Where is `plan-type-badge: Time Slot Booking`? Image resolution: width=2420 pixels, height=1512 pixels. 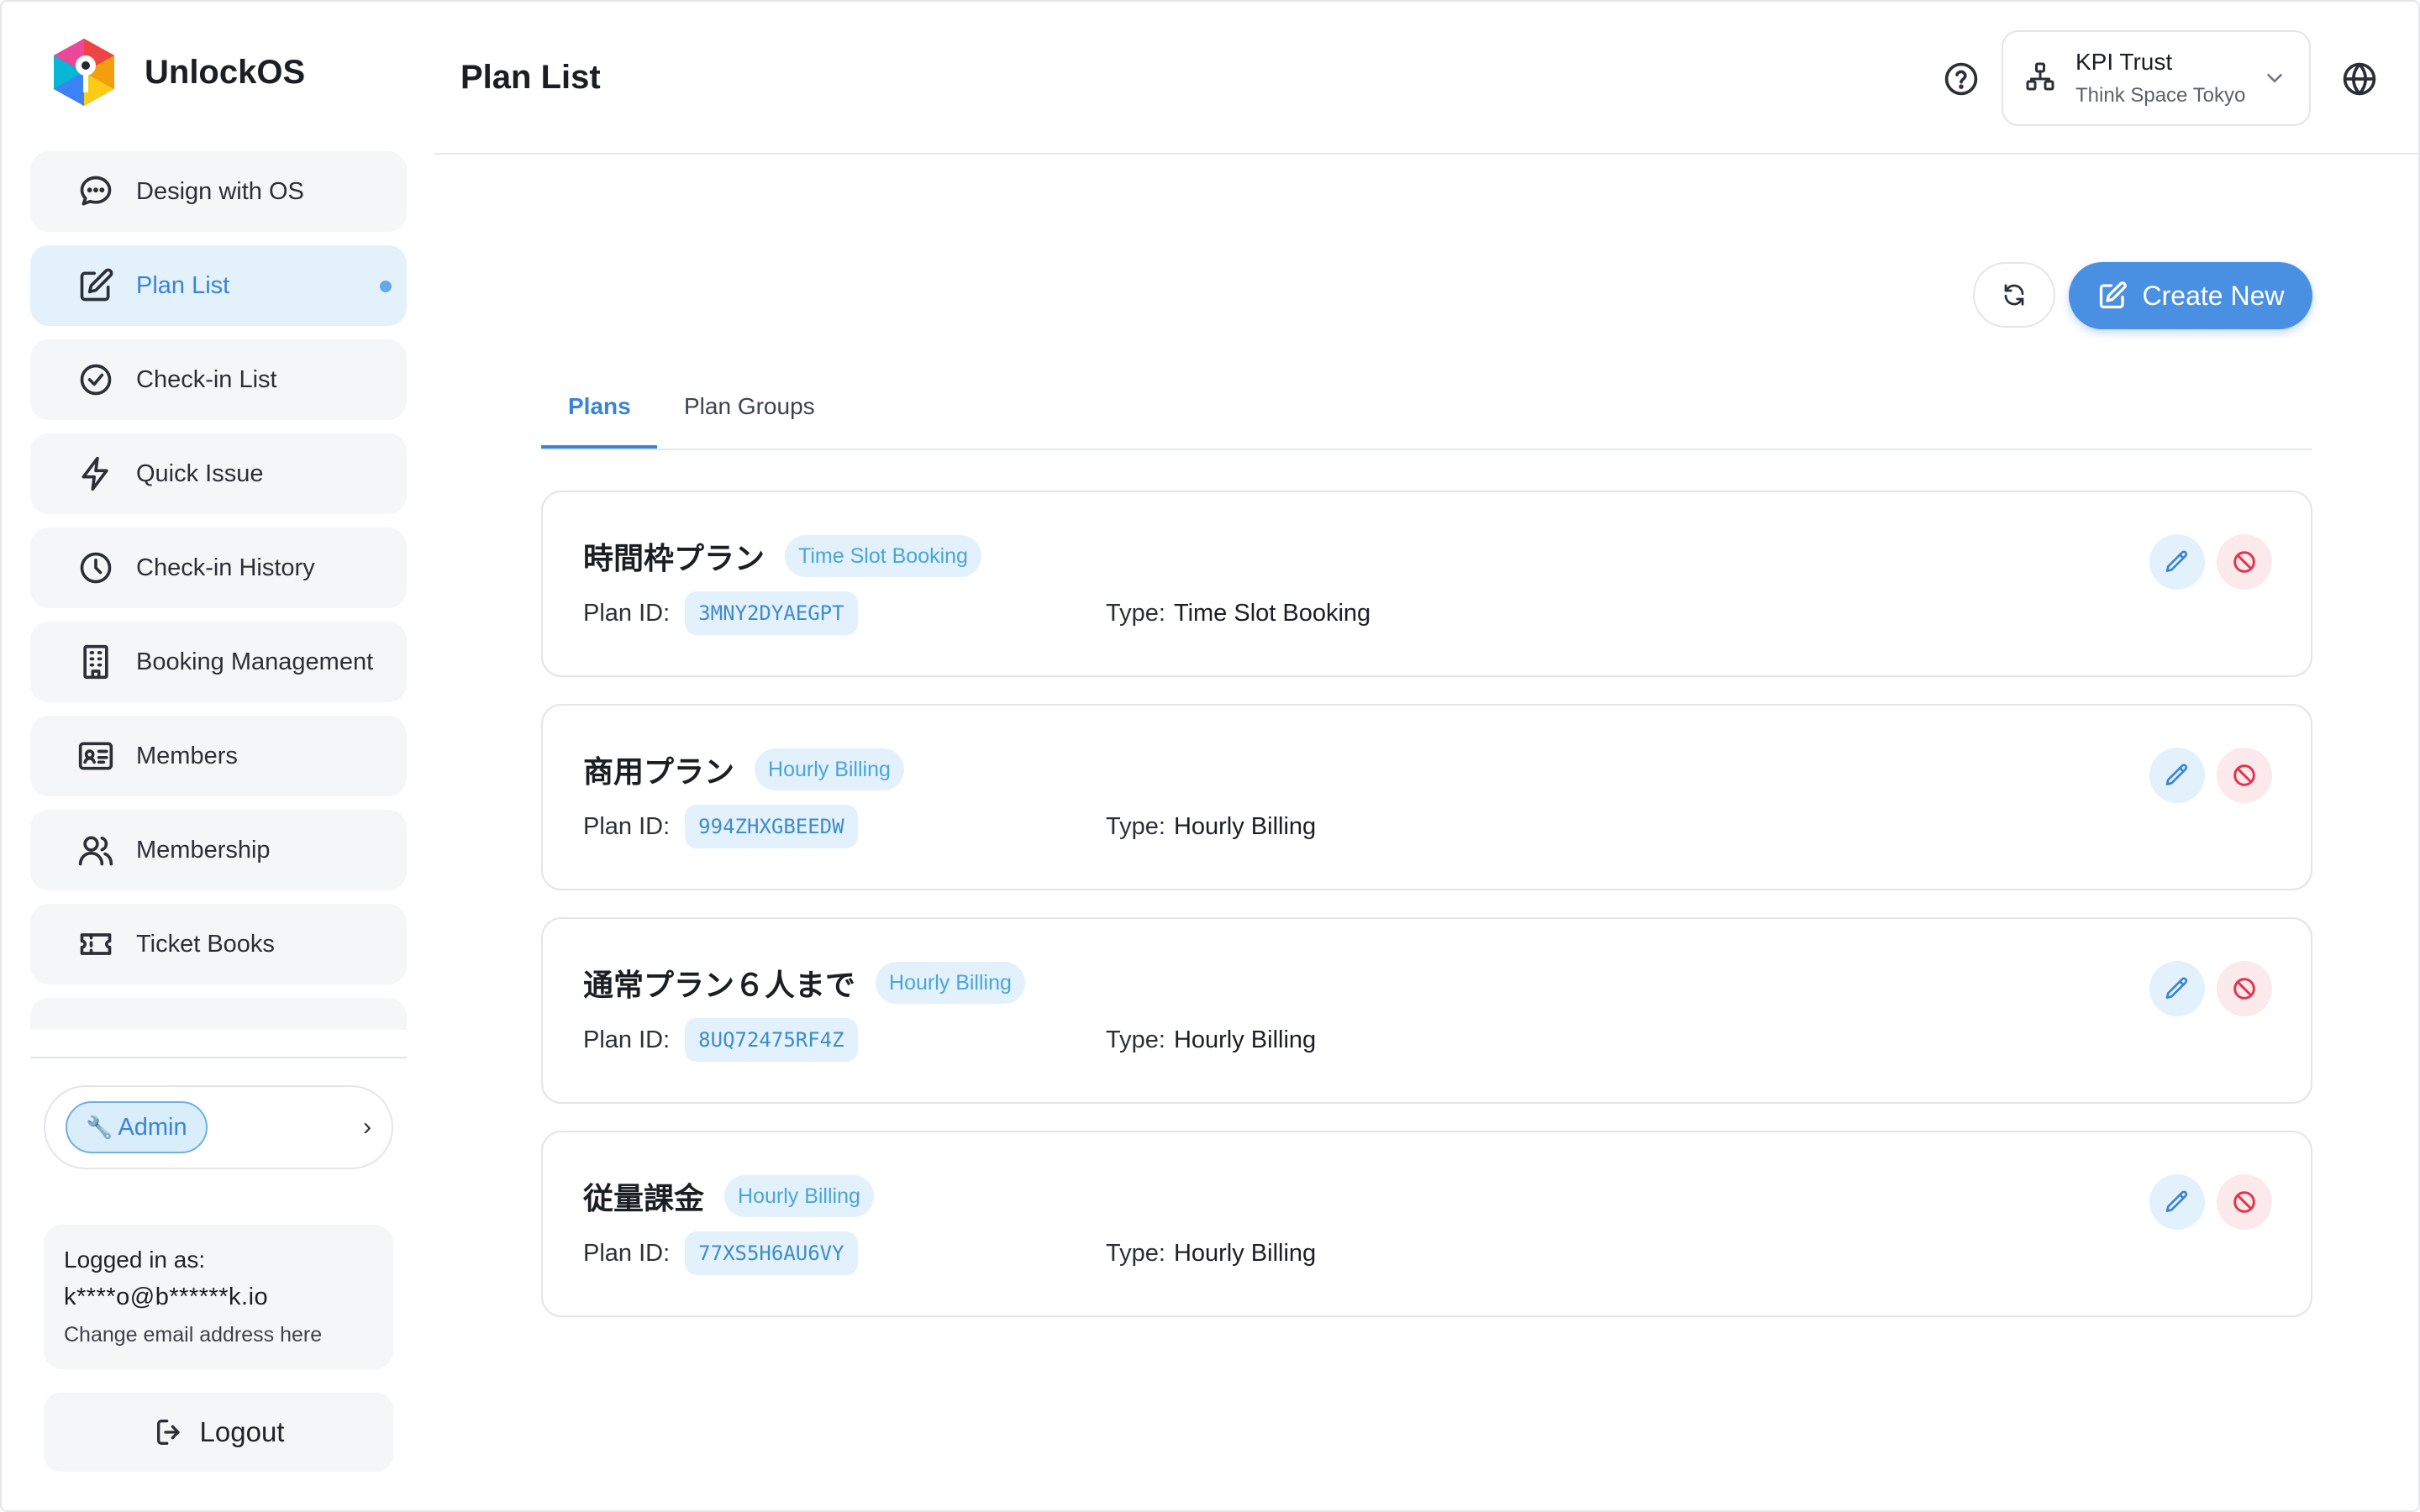
plan-type-badge: Time Slot Booking is located at coordinates (883, 556).